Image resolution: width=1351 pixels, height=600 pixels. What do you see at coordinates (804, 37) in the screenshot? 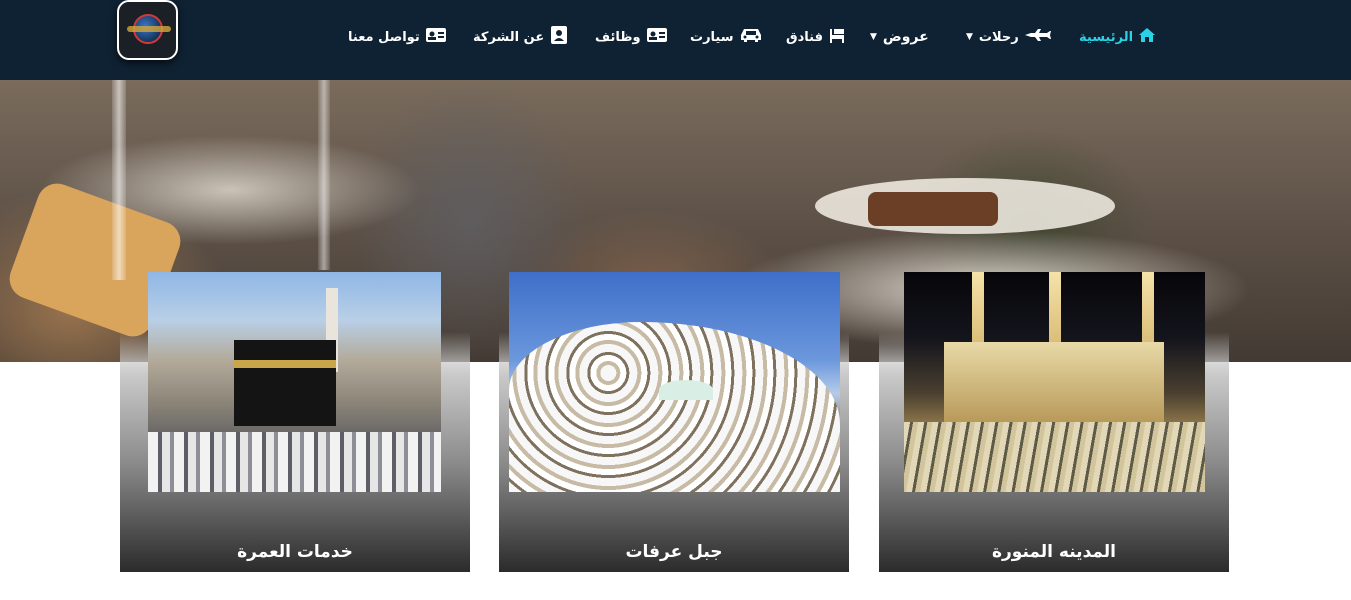
I see `nav-item-label: فنادق` at bounding box center [804, 37].